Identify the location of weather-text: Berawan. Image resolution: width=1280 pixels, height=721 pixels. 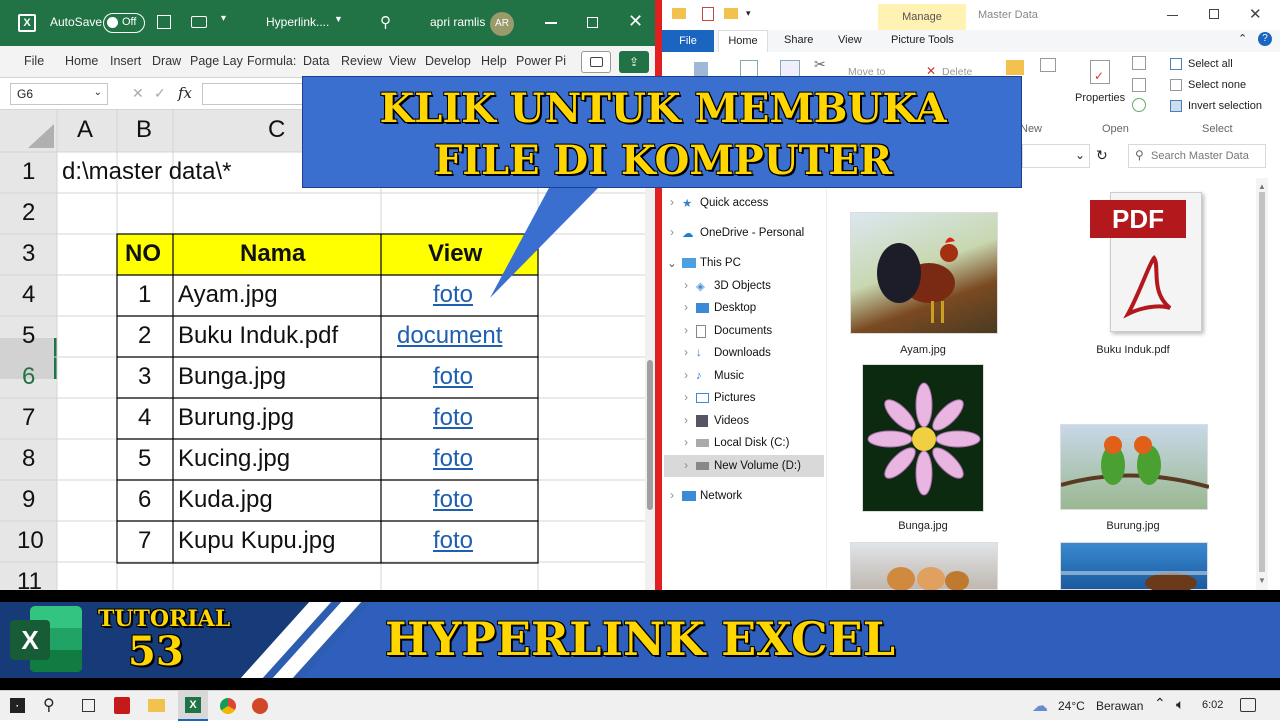
(1119, 706).